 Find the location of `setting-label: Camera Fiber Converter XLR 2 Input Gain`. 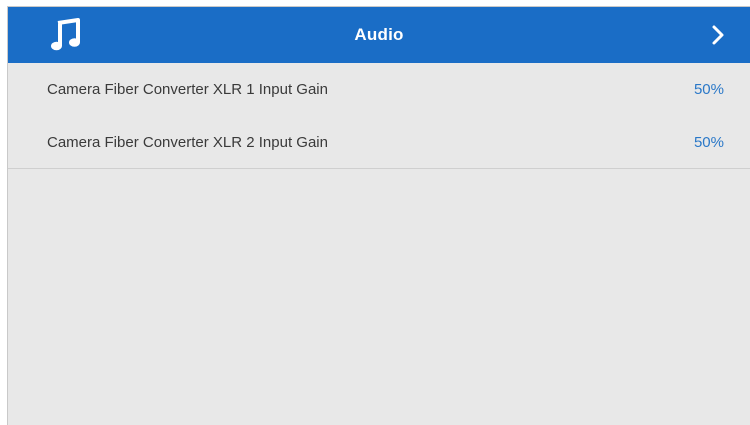

setting-label: Camera Fiber Converter XLR 2 Input Gain is located at coordinates (187, 142).